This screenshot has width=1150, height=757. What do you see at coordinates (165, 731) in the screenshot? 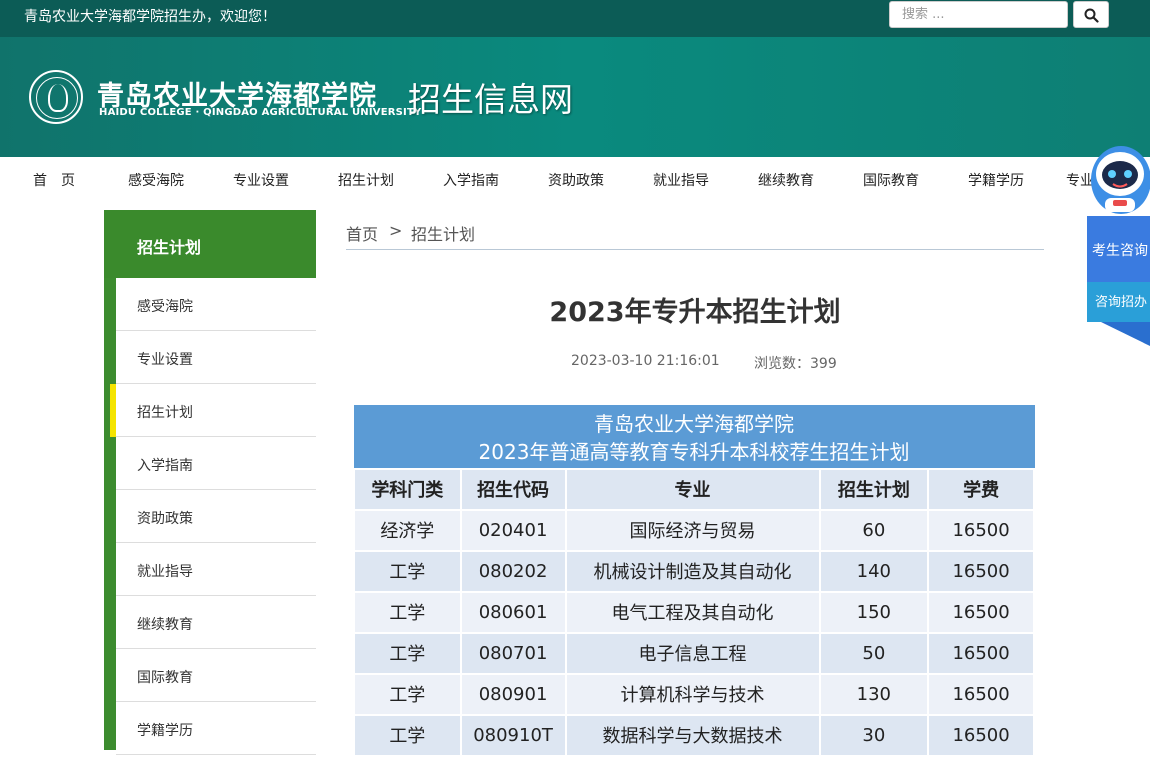
I see `sidebar-item-label: 学籍学历` at bounding box center [165, 731].